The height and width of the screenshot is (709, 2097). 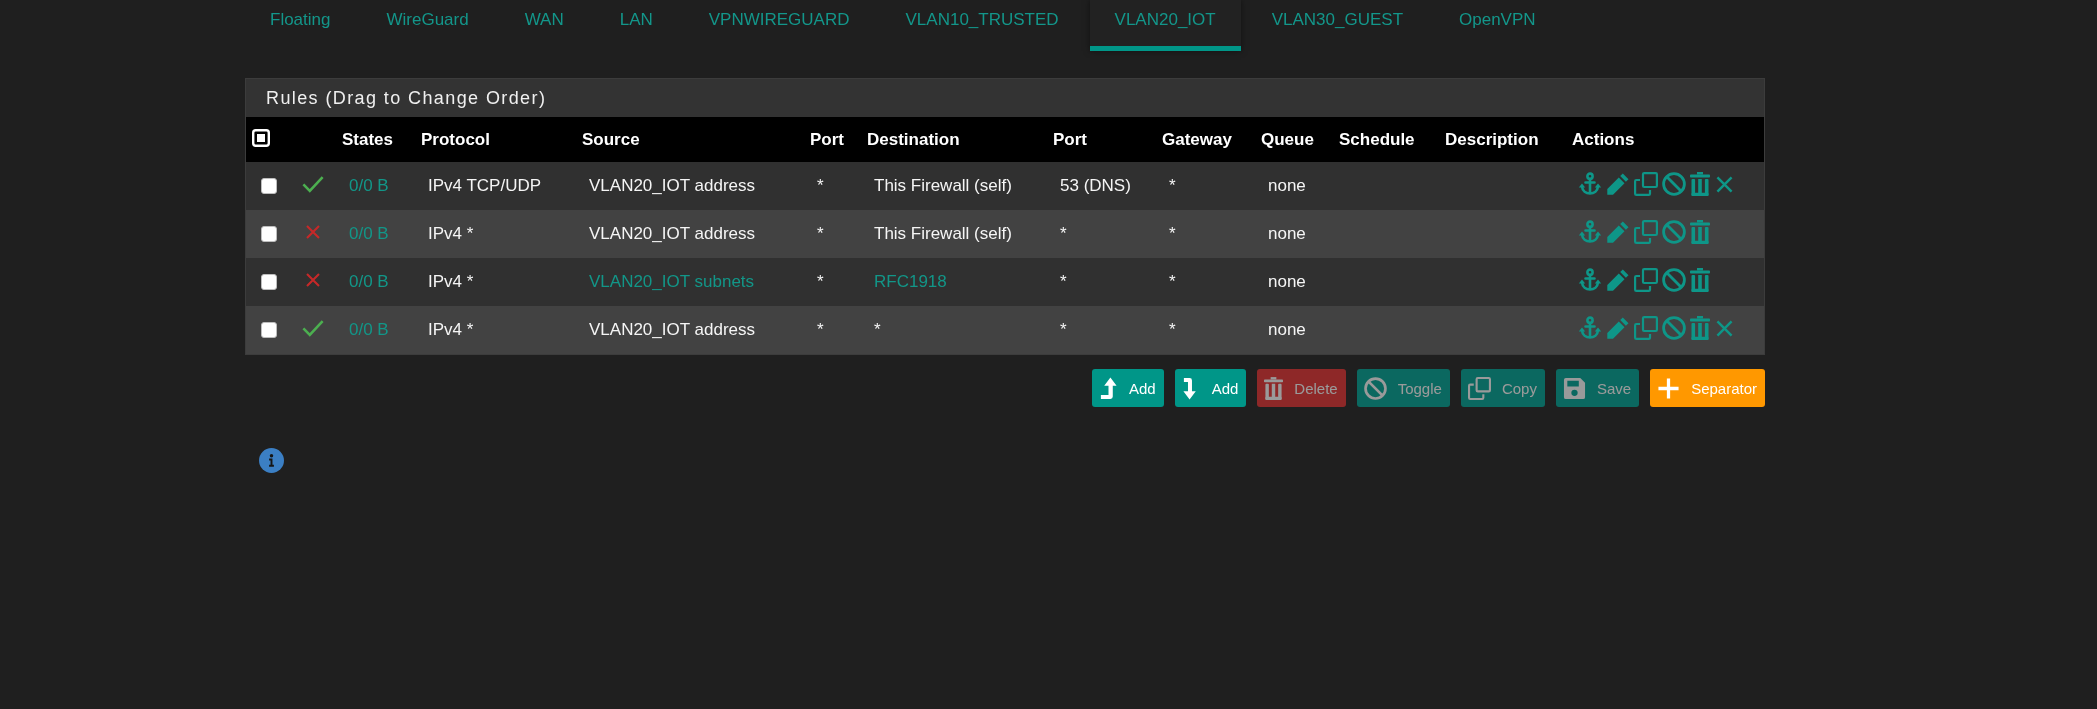 I want to click on column-header: States, so click(x=373, y=139).